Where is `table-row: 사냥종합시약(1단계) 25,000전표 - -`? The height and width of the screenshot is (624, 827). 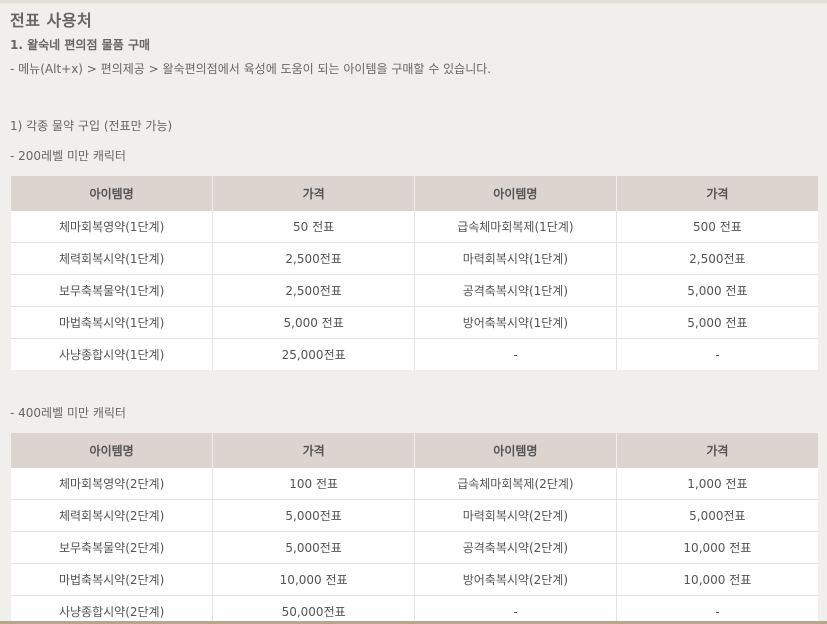 table-row: 사냥종합시약(1단계) 25,000전표 - - is located at coordinates (414, 354).